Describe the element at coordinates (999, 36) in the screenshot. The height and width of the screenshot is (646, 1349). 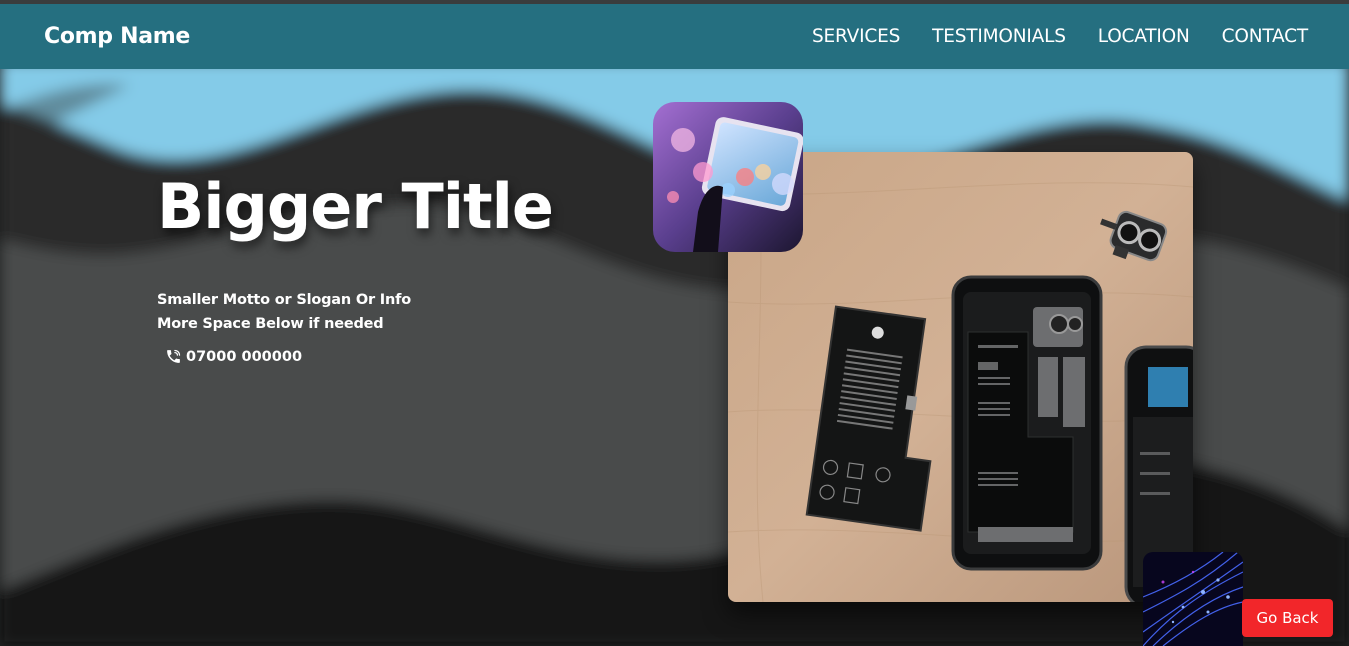
I see `nav-link-testimonials: TESTIMONIALS` at that location.